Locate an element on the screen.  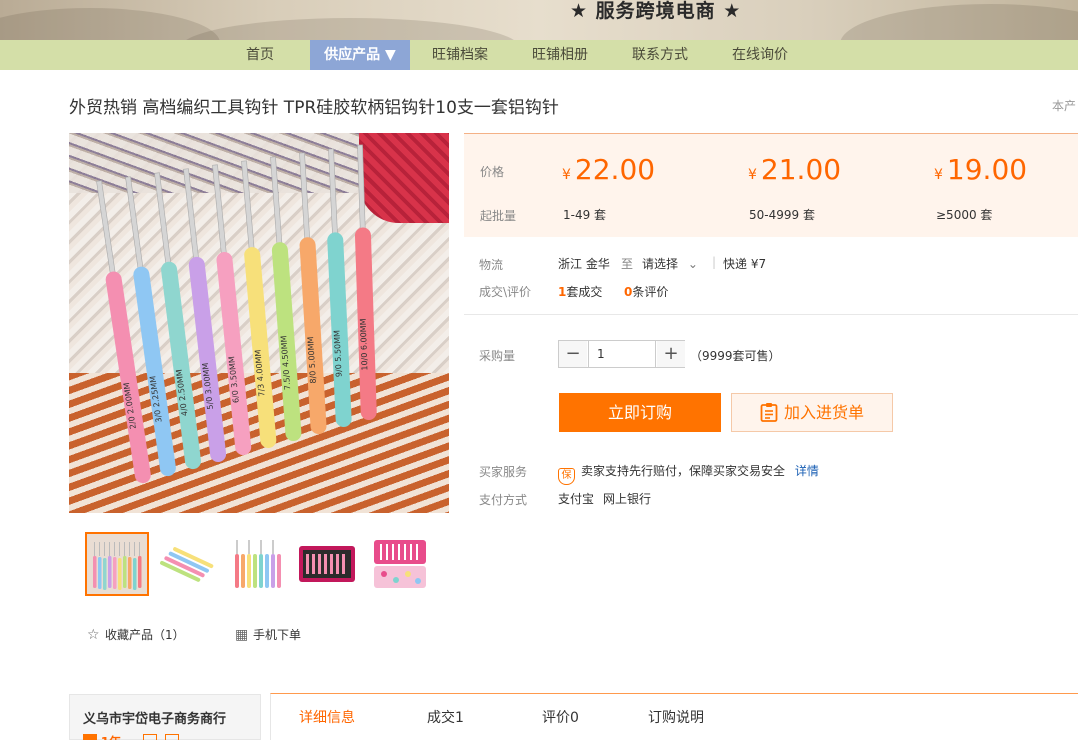
ship-to-word: 至 is located at coordinates (627, 264).